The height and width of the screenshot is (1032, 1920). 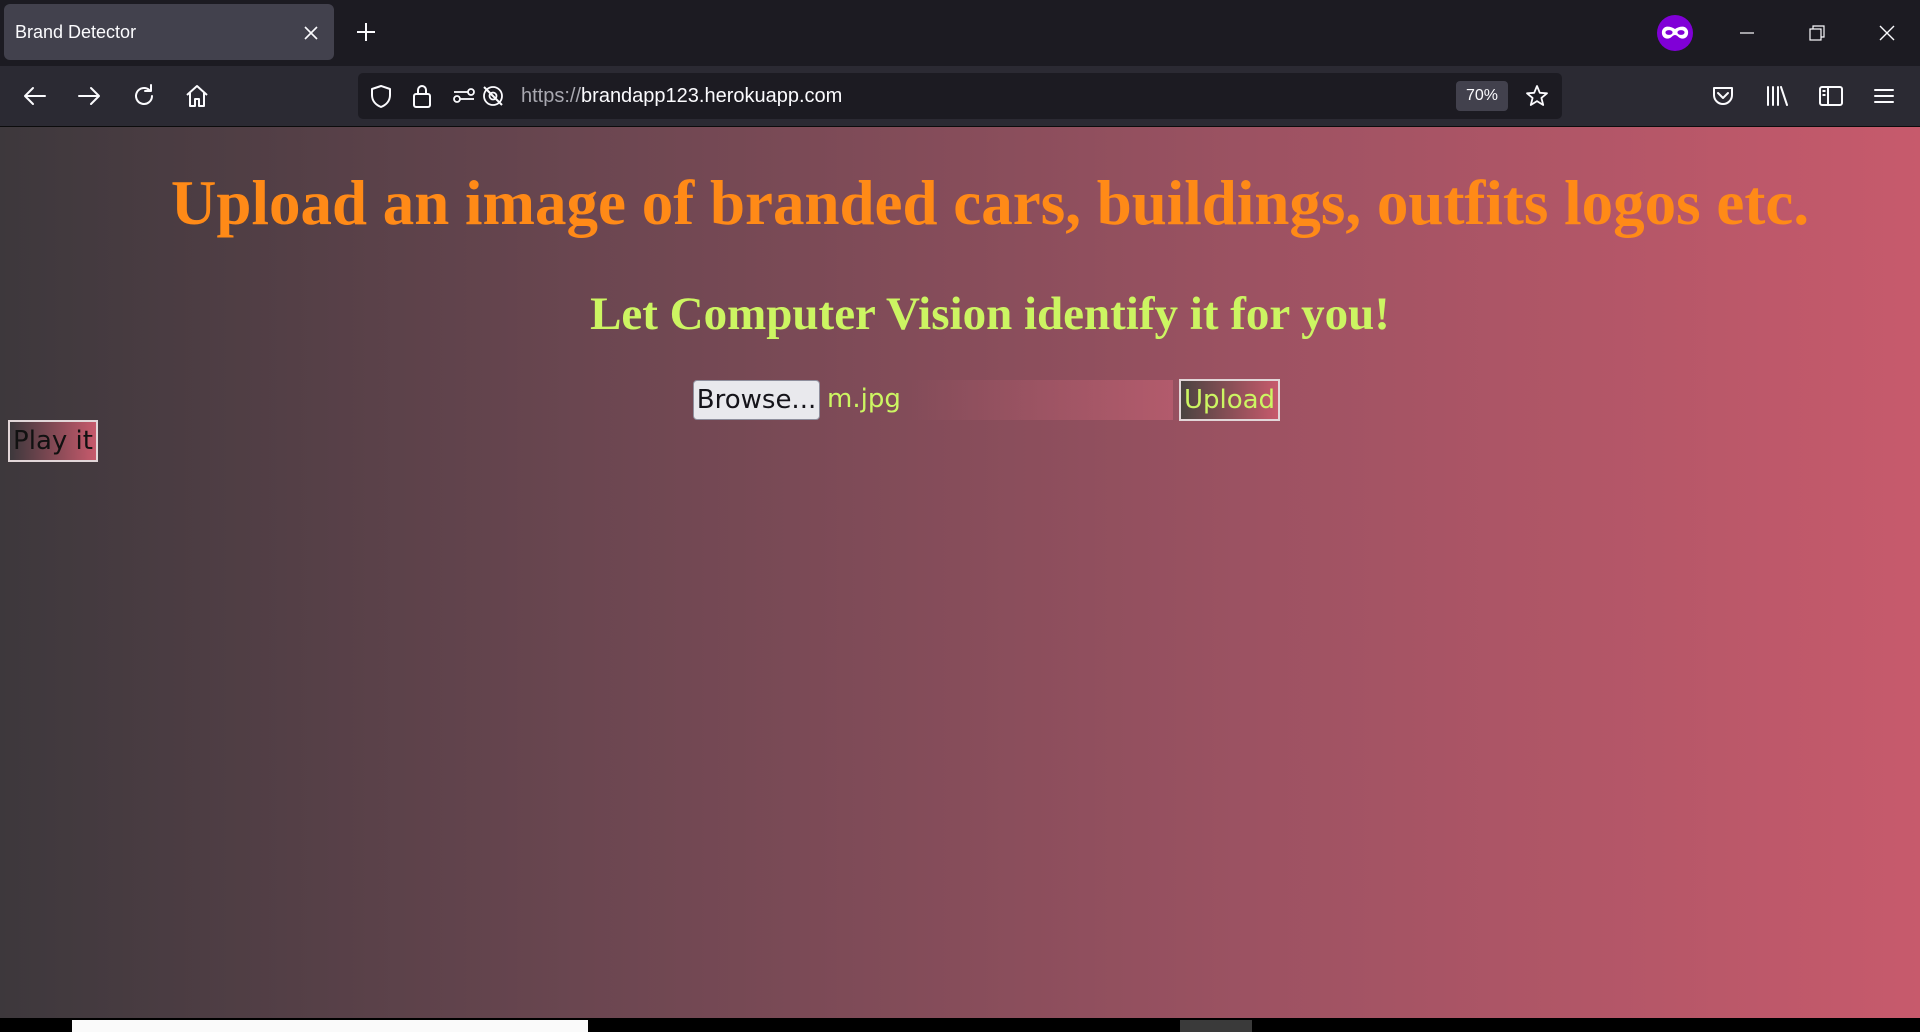 What do you see at coordinates (1537, 96) in the screenshot?
I see `star-icon` at bounding box center [1537, 96].